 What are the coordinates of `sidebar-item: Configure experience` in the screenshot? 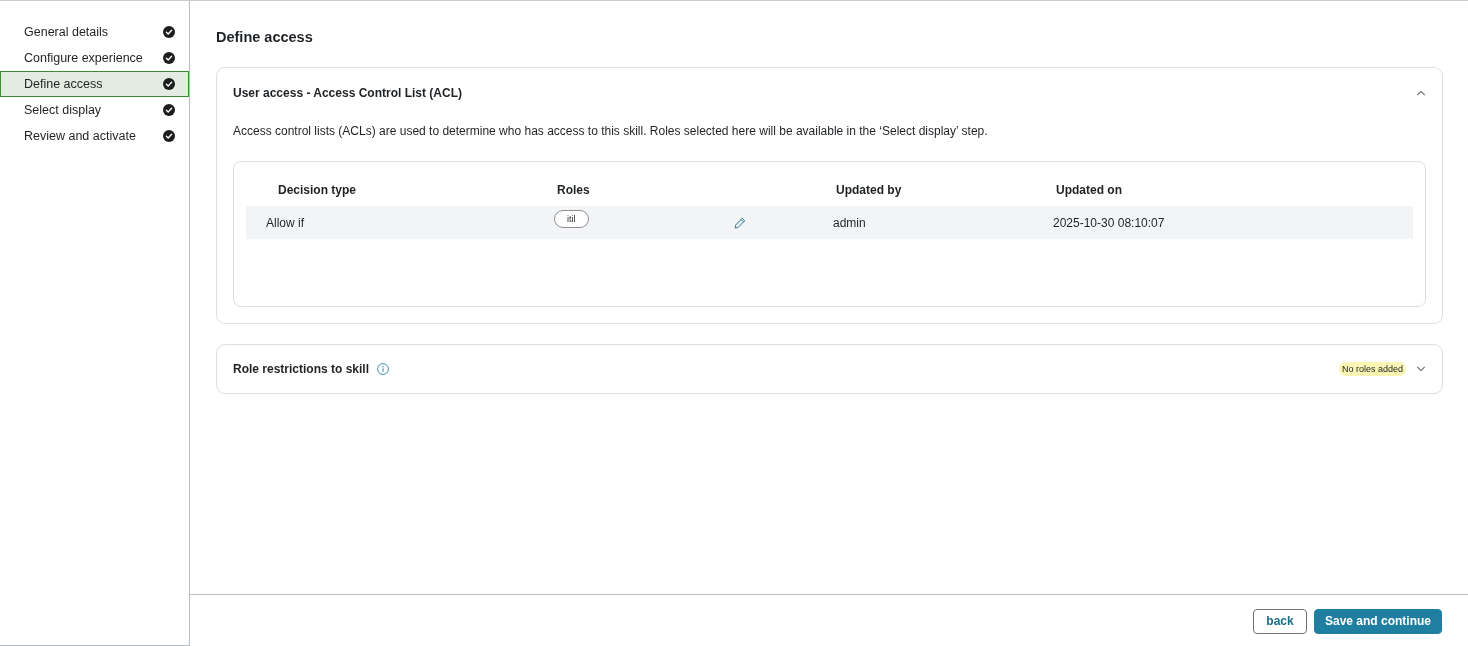 It's located at (94, 58).